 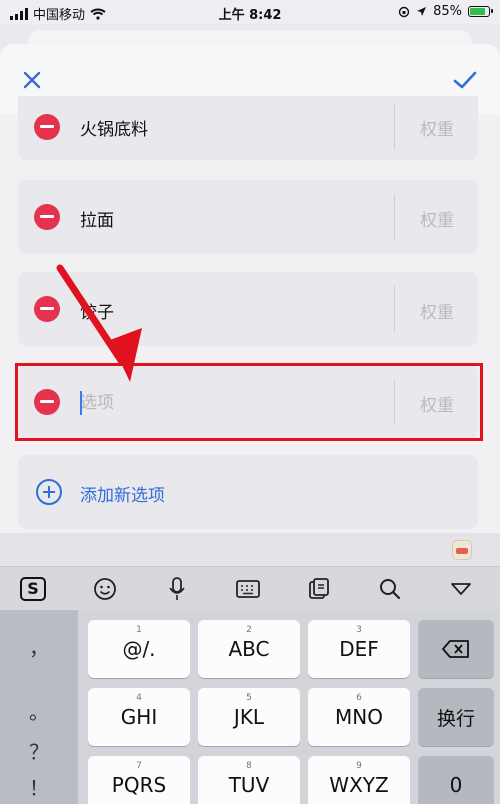 I want to click on new-option-input, so click(x=230, y=403).